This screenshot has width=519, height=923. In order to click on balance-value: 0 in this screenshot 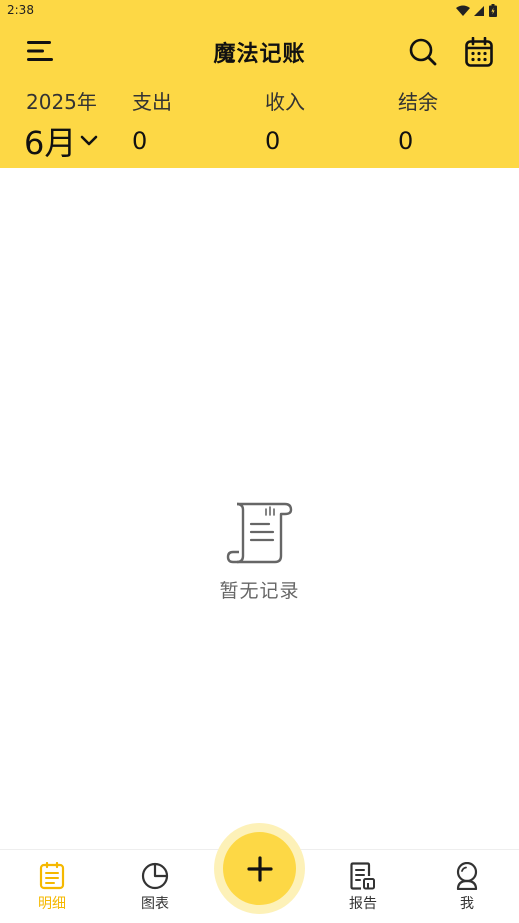, I will do `click(406, 141)`.